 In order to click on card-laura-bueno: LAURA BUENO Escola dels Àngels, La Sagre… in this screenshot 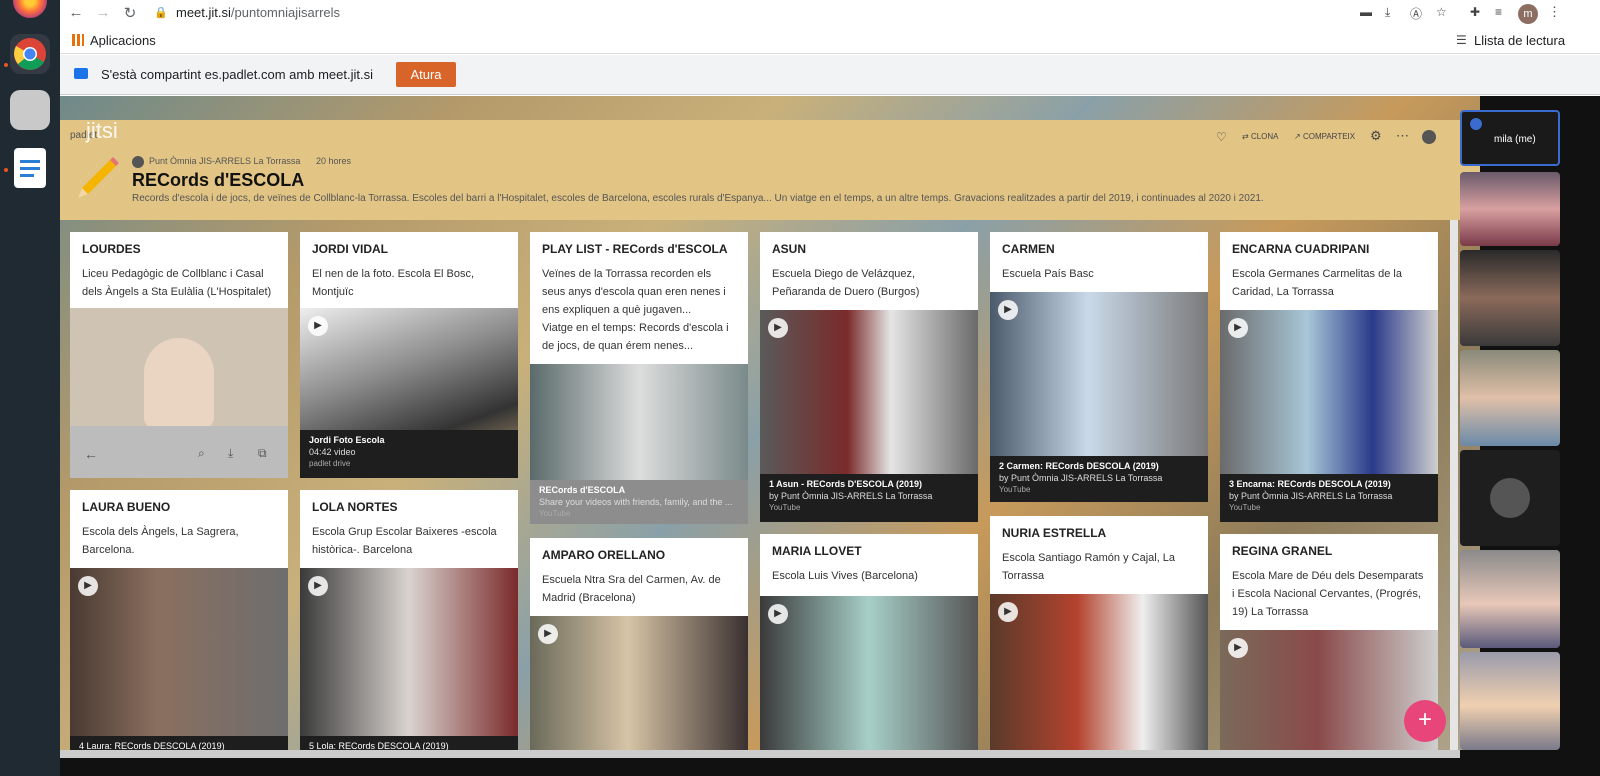, I will do `click(179, 620)`.